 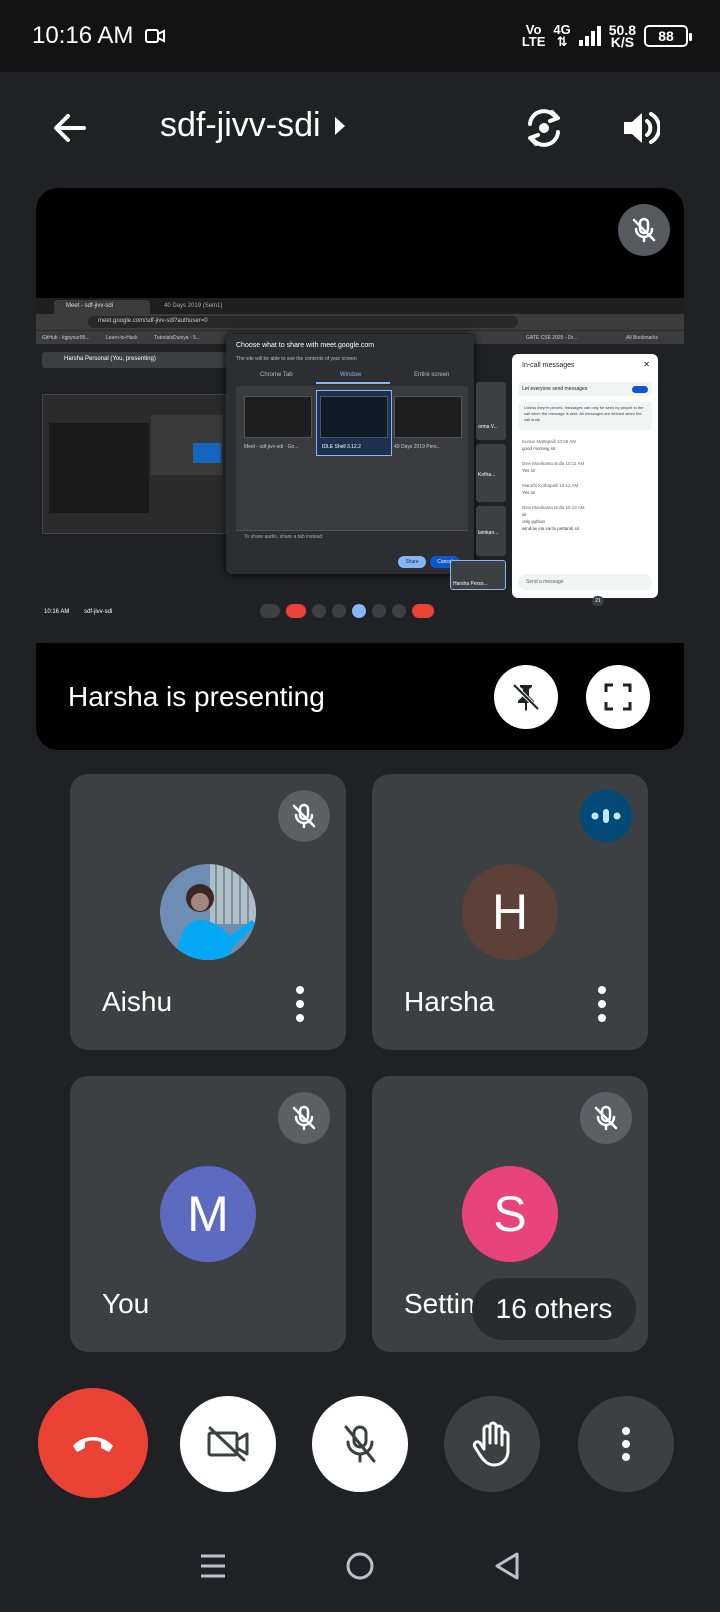 I want to click on avatar-initial: H, so click(x=510, y=912).